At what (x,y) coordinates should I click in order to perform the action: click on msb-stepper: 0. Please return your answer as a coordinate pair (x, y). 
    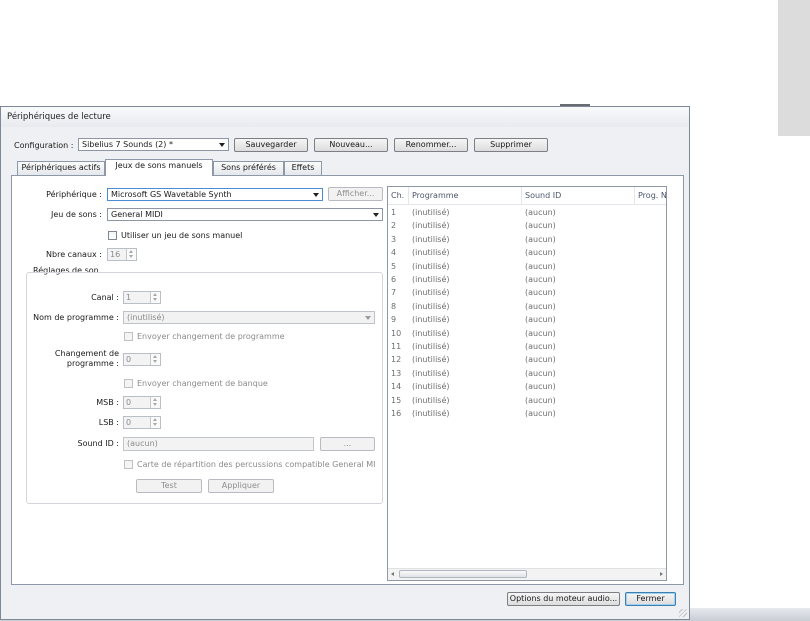
    Looking at the image, I should click on (142, 402).